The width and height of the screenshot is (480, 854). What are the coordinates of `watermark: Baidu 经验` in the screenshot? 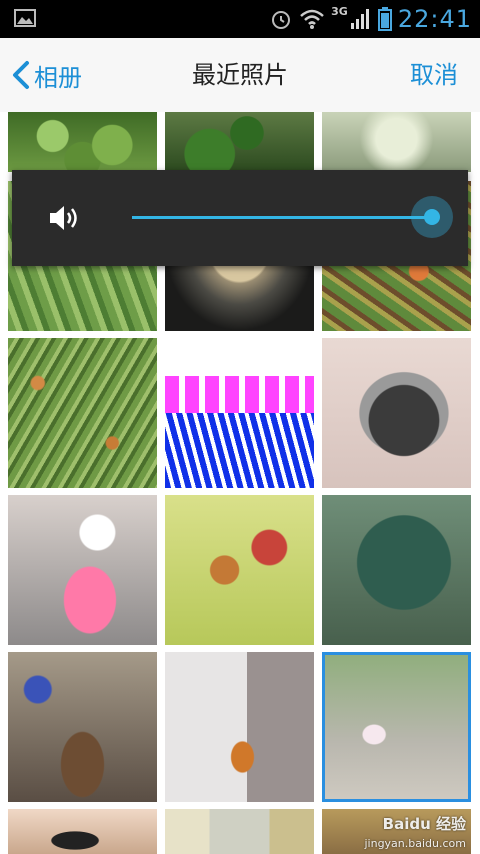 It's located at (424, 824).